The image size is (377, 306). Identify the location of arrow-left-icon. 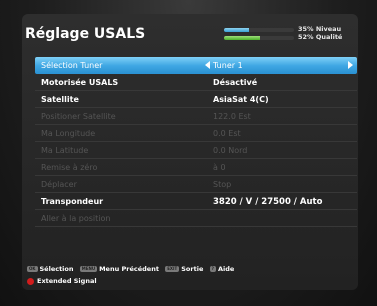
(207, 65).